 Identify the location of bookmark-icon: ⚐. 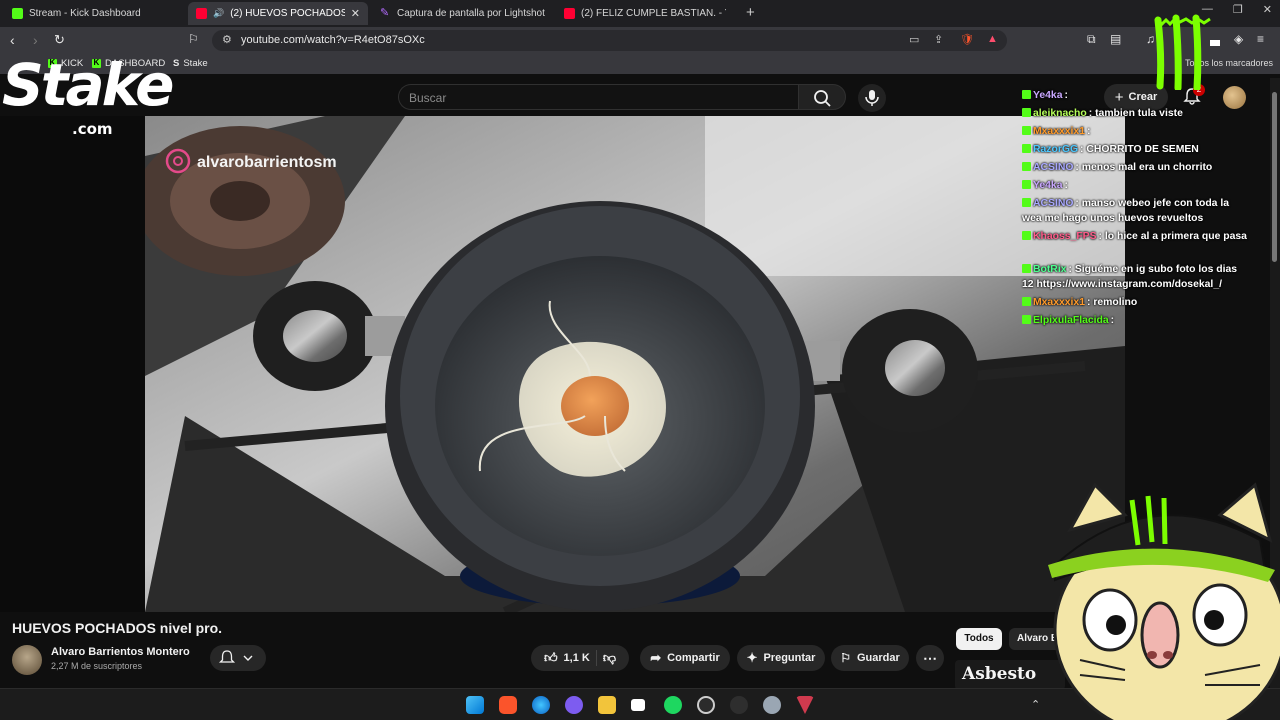
(193, 39).